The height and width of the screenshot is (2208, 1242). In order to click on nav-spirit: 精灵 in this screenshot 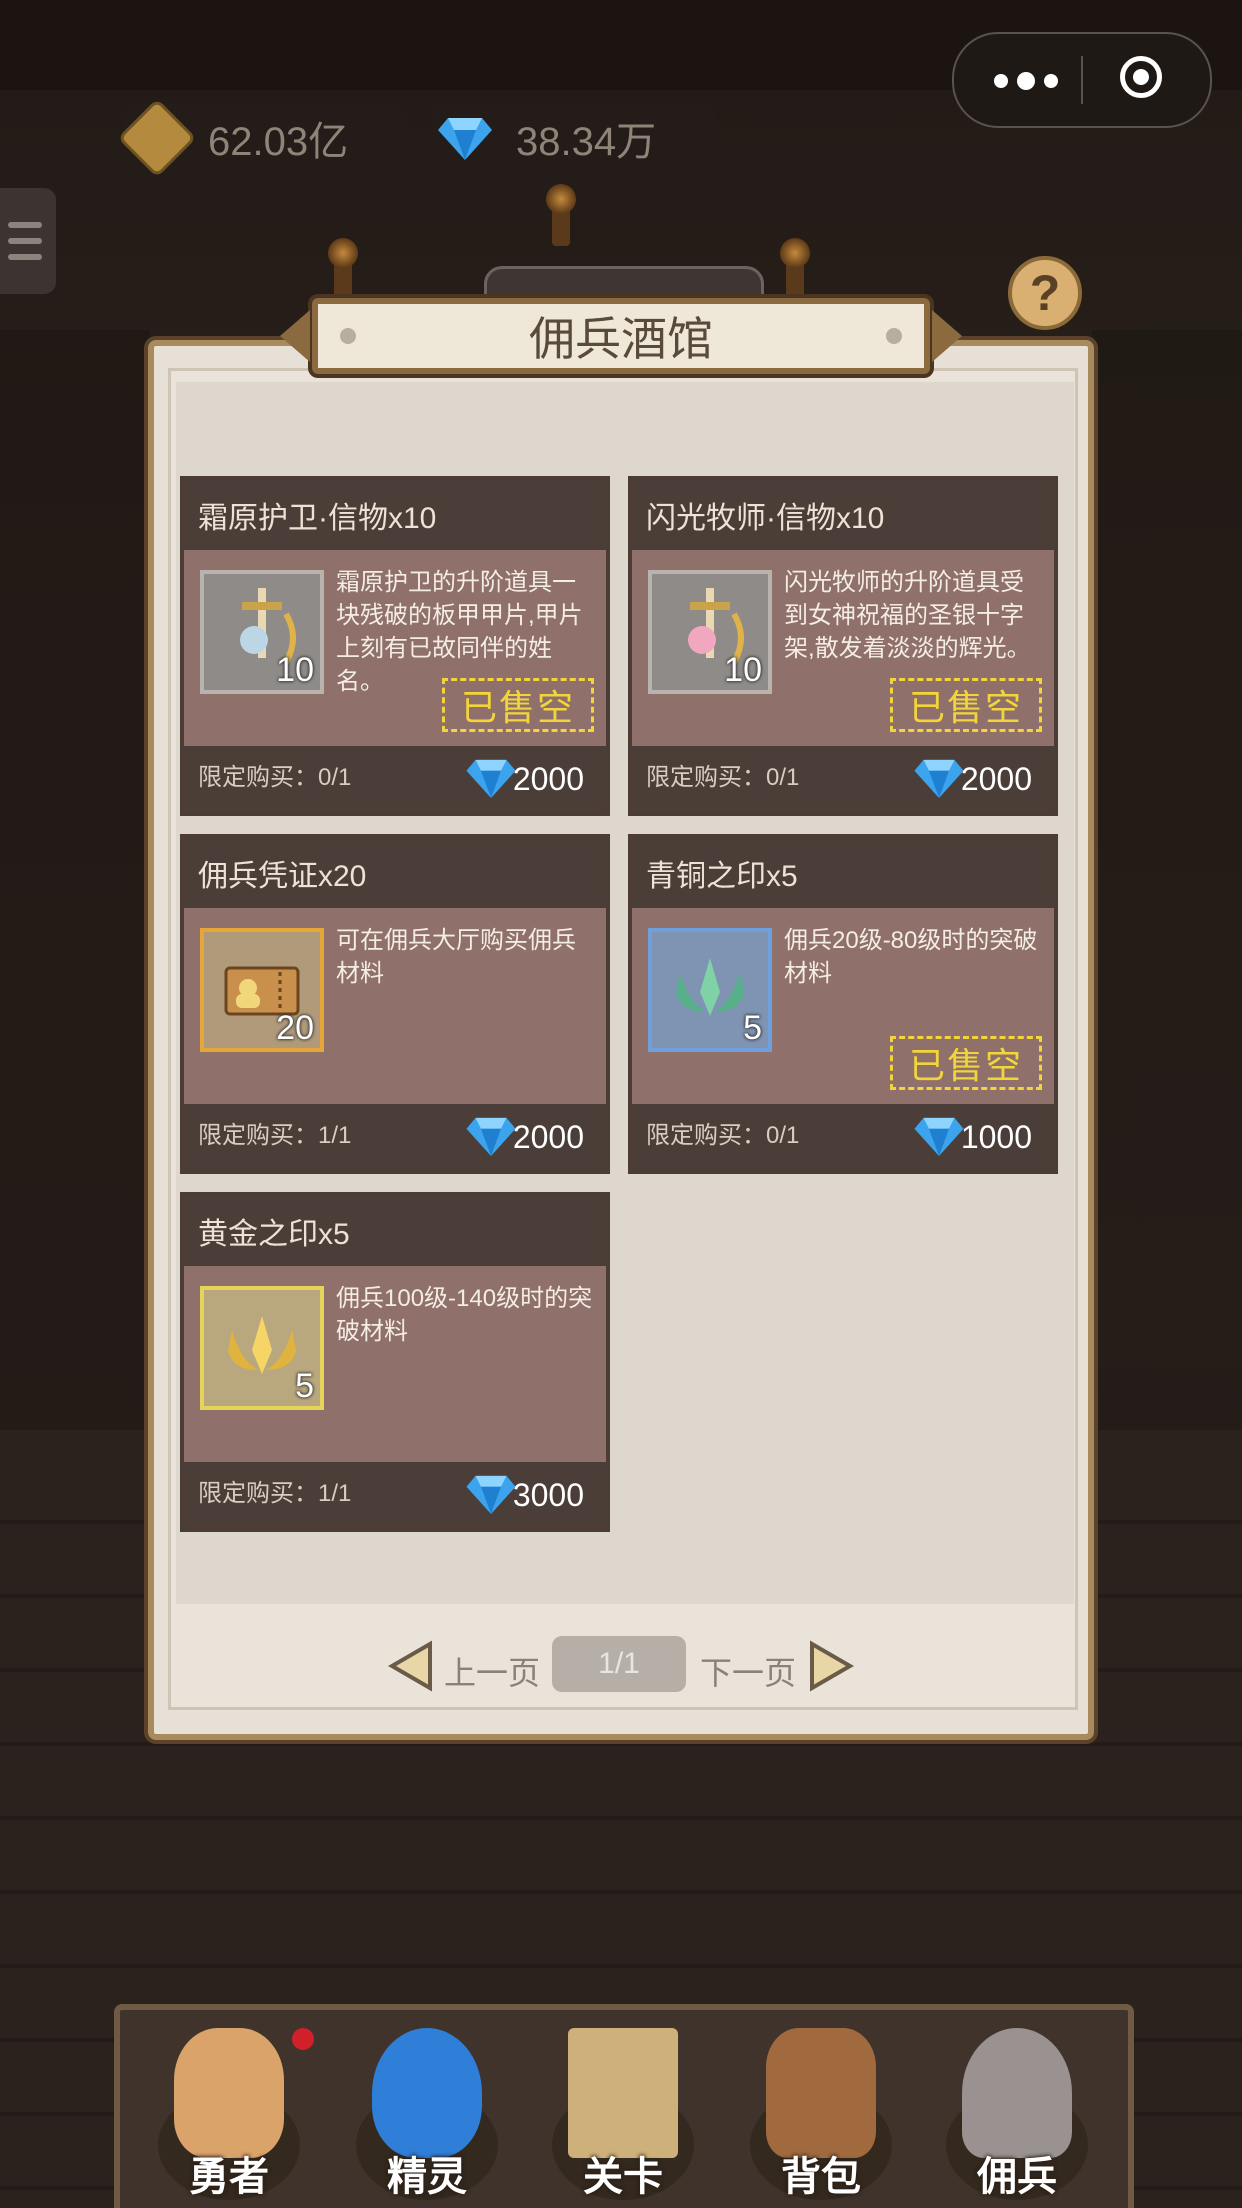, I will do `click(427, 2109)`.